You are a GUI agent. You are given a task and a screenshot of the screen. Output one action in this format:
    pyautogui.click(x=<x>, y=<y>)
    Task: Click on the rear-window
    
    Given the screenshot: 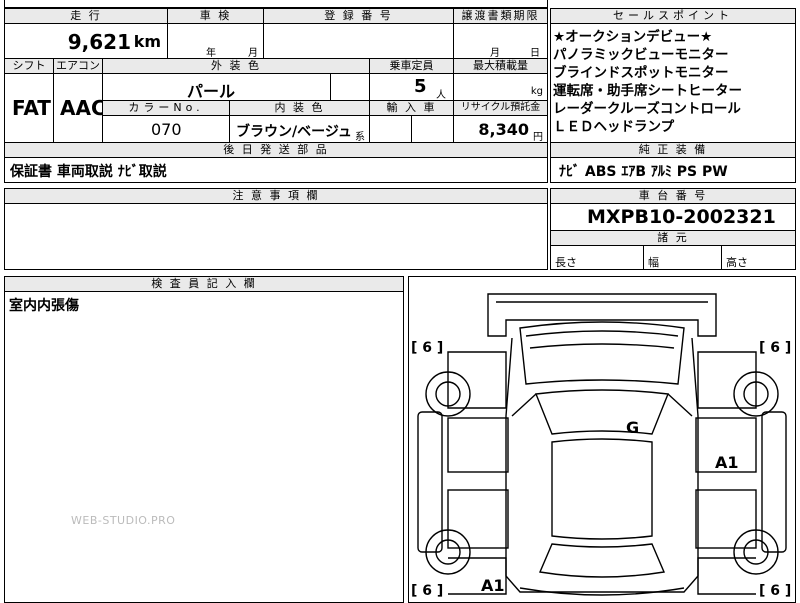 What is the action you would take?
    pyautogui.click(x=602, y=560)
    